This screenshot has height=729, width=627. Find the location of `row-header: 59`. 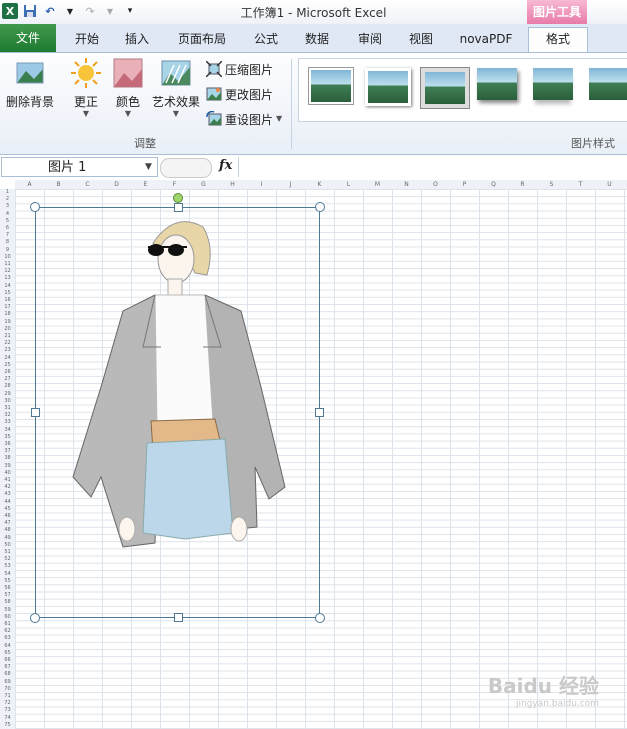

row-header: 59 is located at coordinates (7, 610).